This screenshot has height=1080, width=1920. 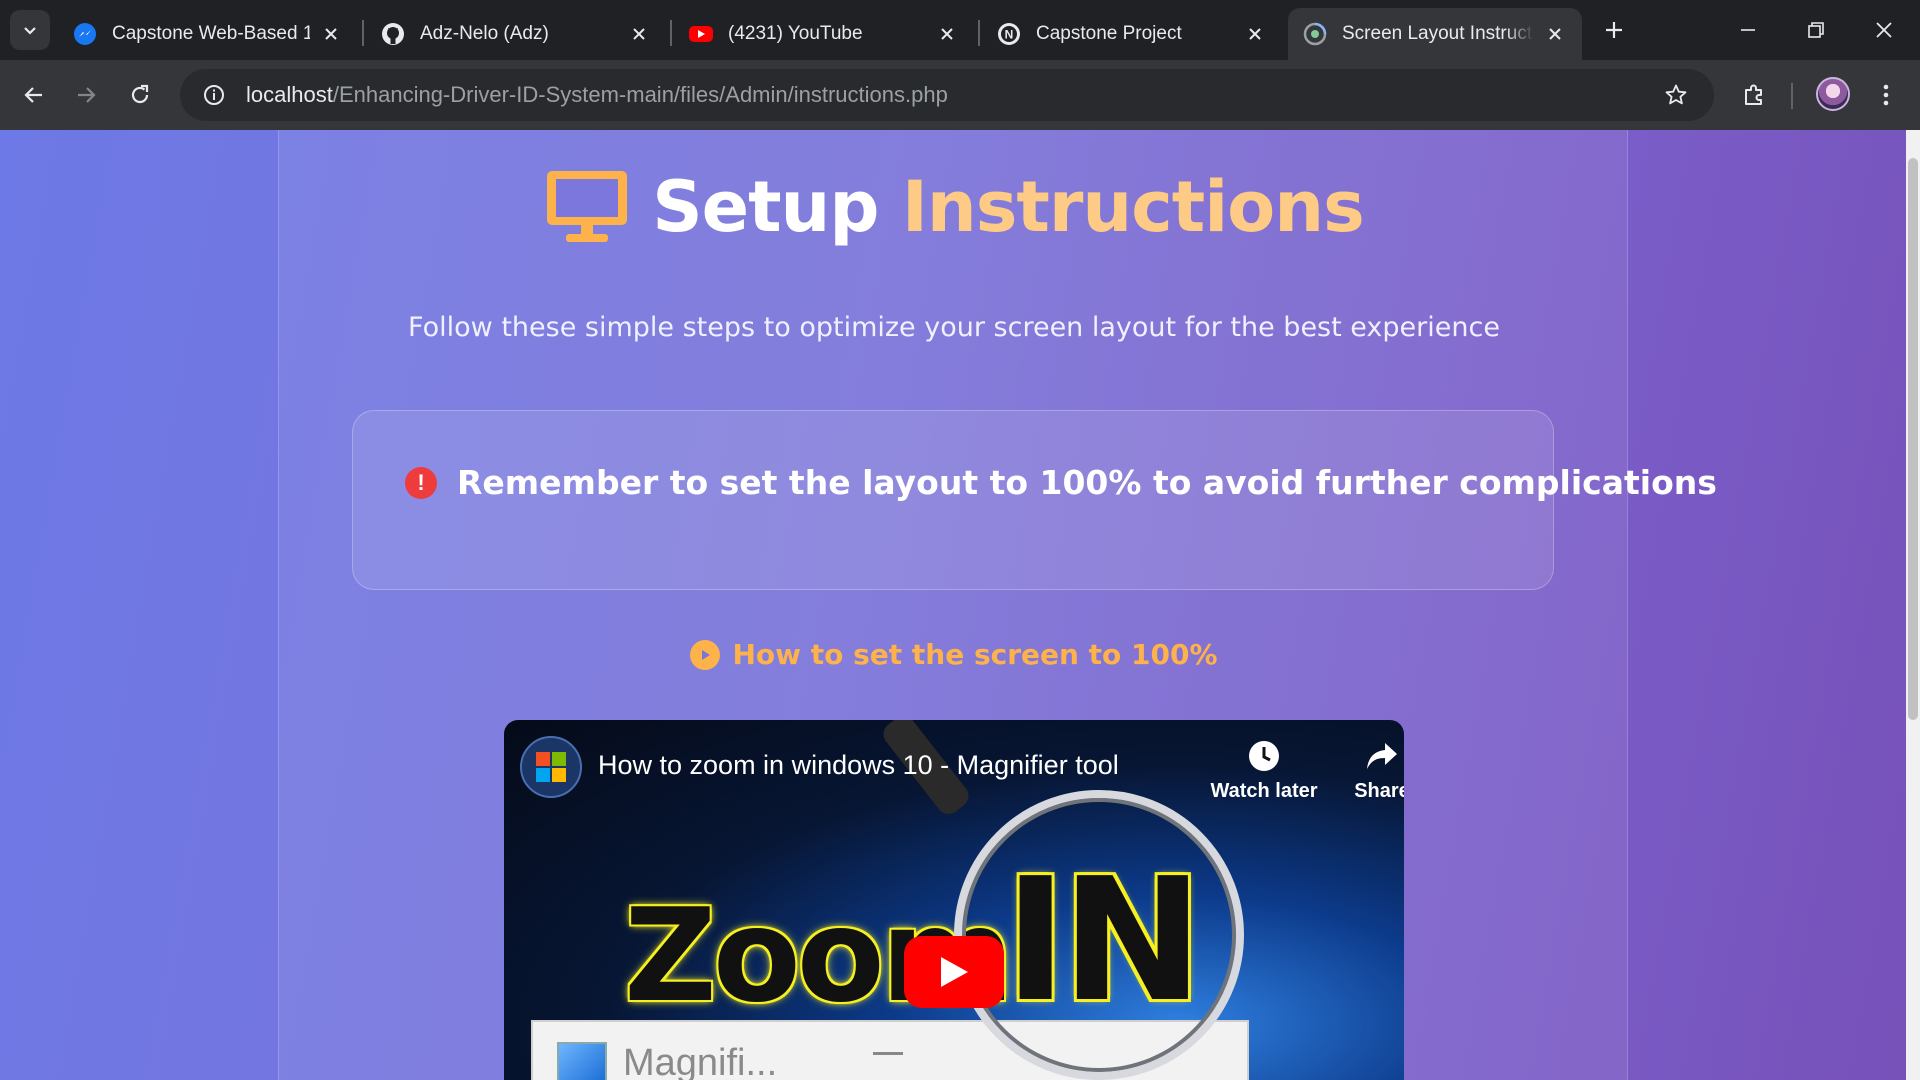 What do you see at coordinates (1438, 33) in the screenshot?
I see `tab-title: Screen Layout Instructions` at bounding box center [1438, 33].